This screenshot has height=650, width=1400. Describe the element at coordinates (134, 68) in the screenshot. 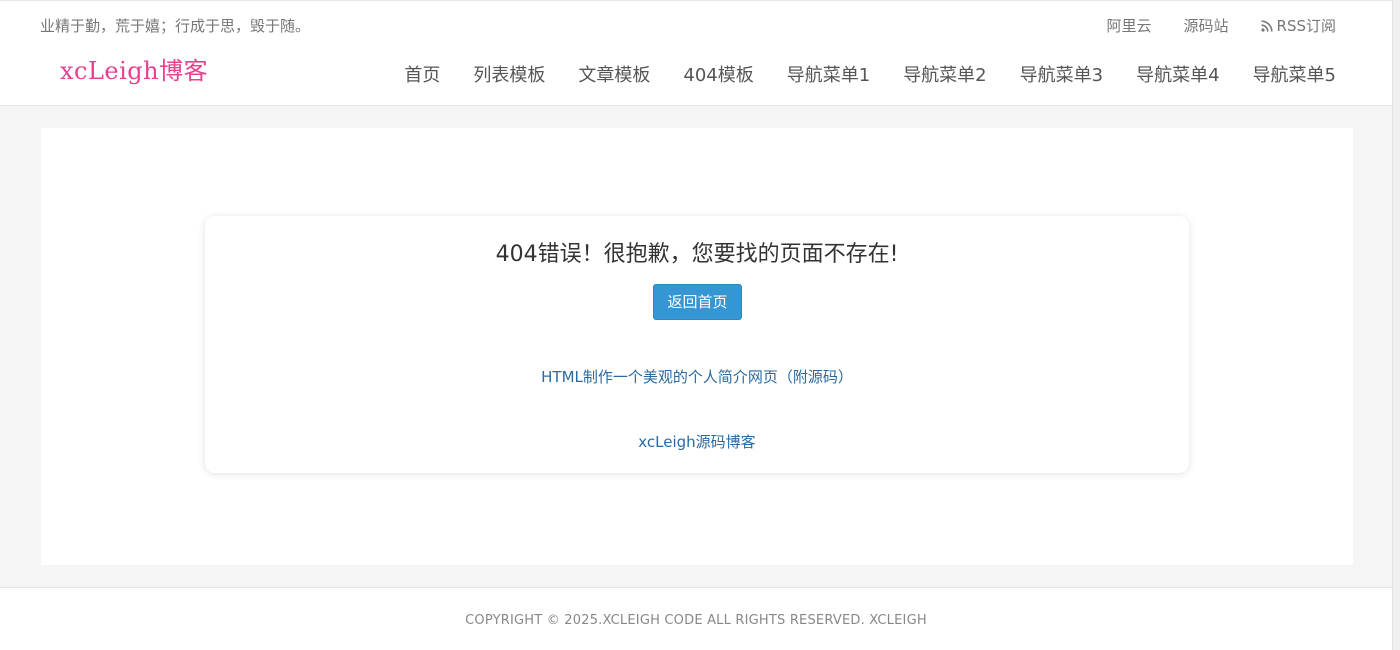

I see `site-logo: xcLeigh博客` at that location.